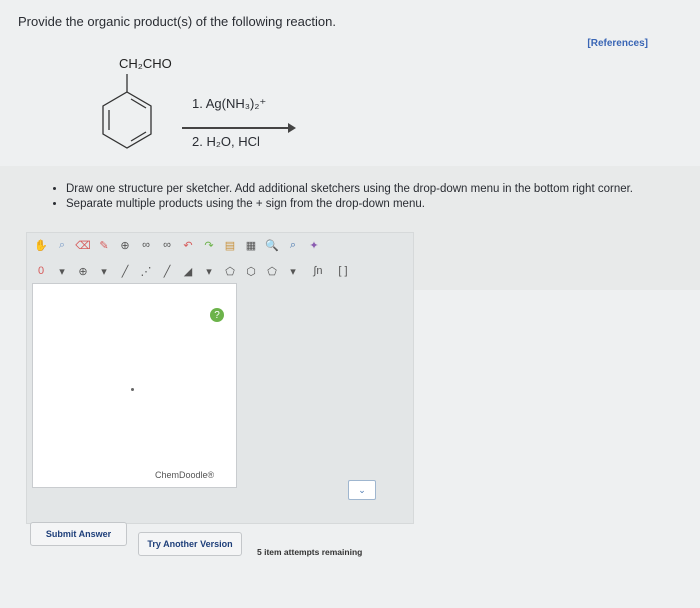 The height and width of the screenshot is (608, 700). I want to click on sketcher-dropdown: ⌄, so click(362, 490).